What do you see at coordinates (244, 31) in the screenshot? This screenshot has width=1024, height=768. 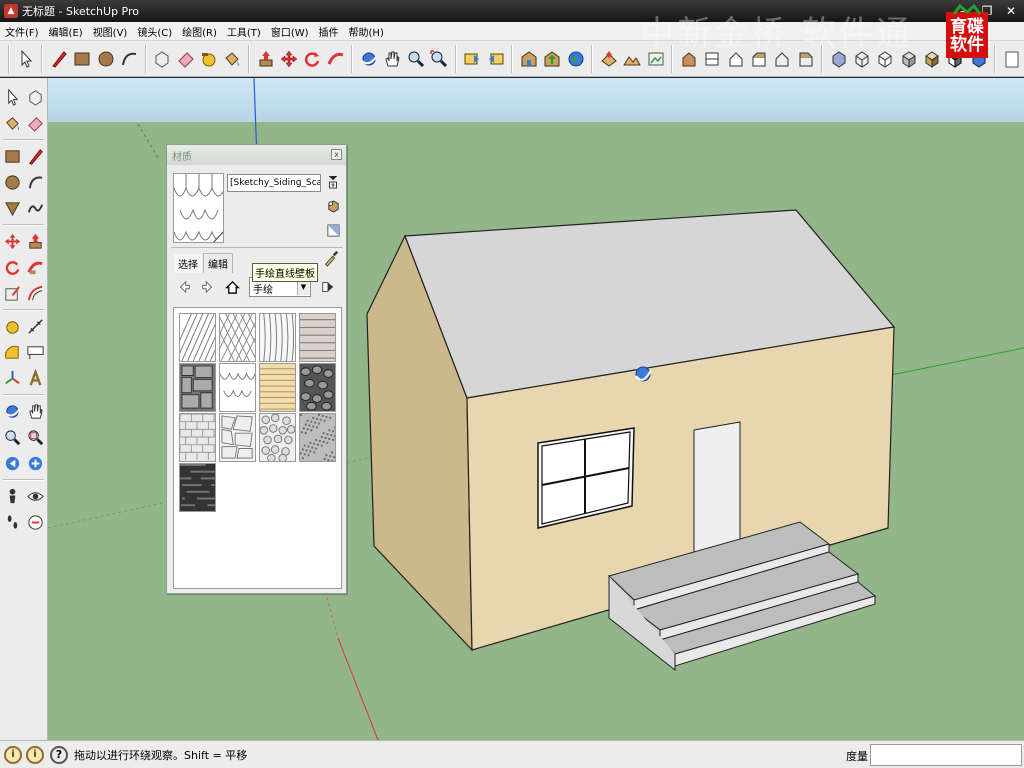 I see `menu-tools: 工具(T)` at bounding box center [244, 31].